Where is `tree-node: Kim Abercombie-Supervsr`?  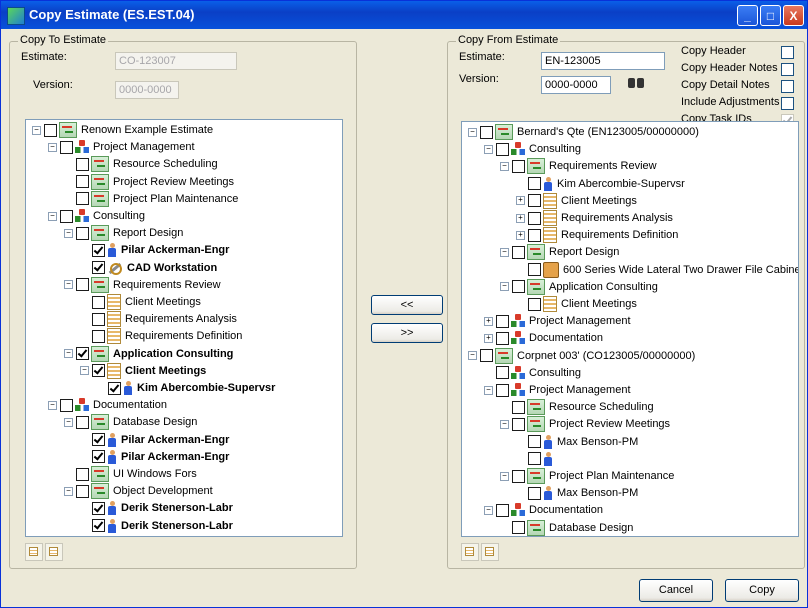
tree-node: Kim Abercombie-Supervsr is located at coordinates (600, 184).